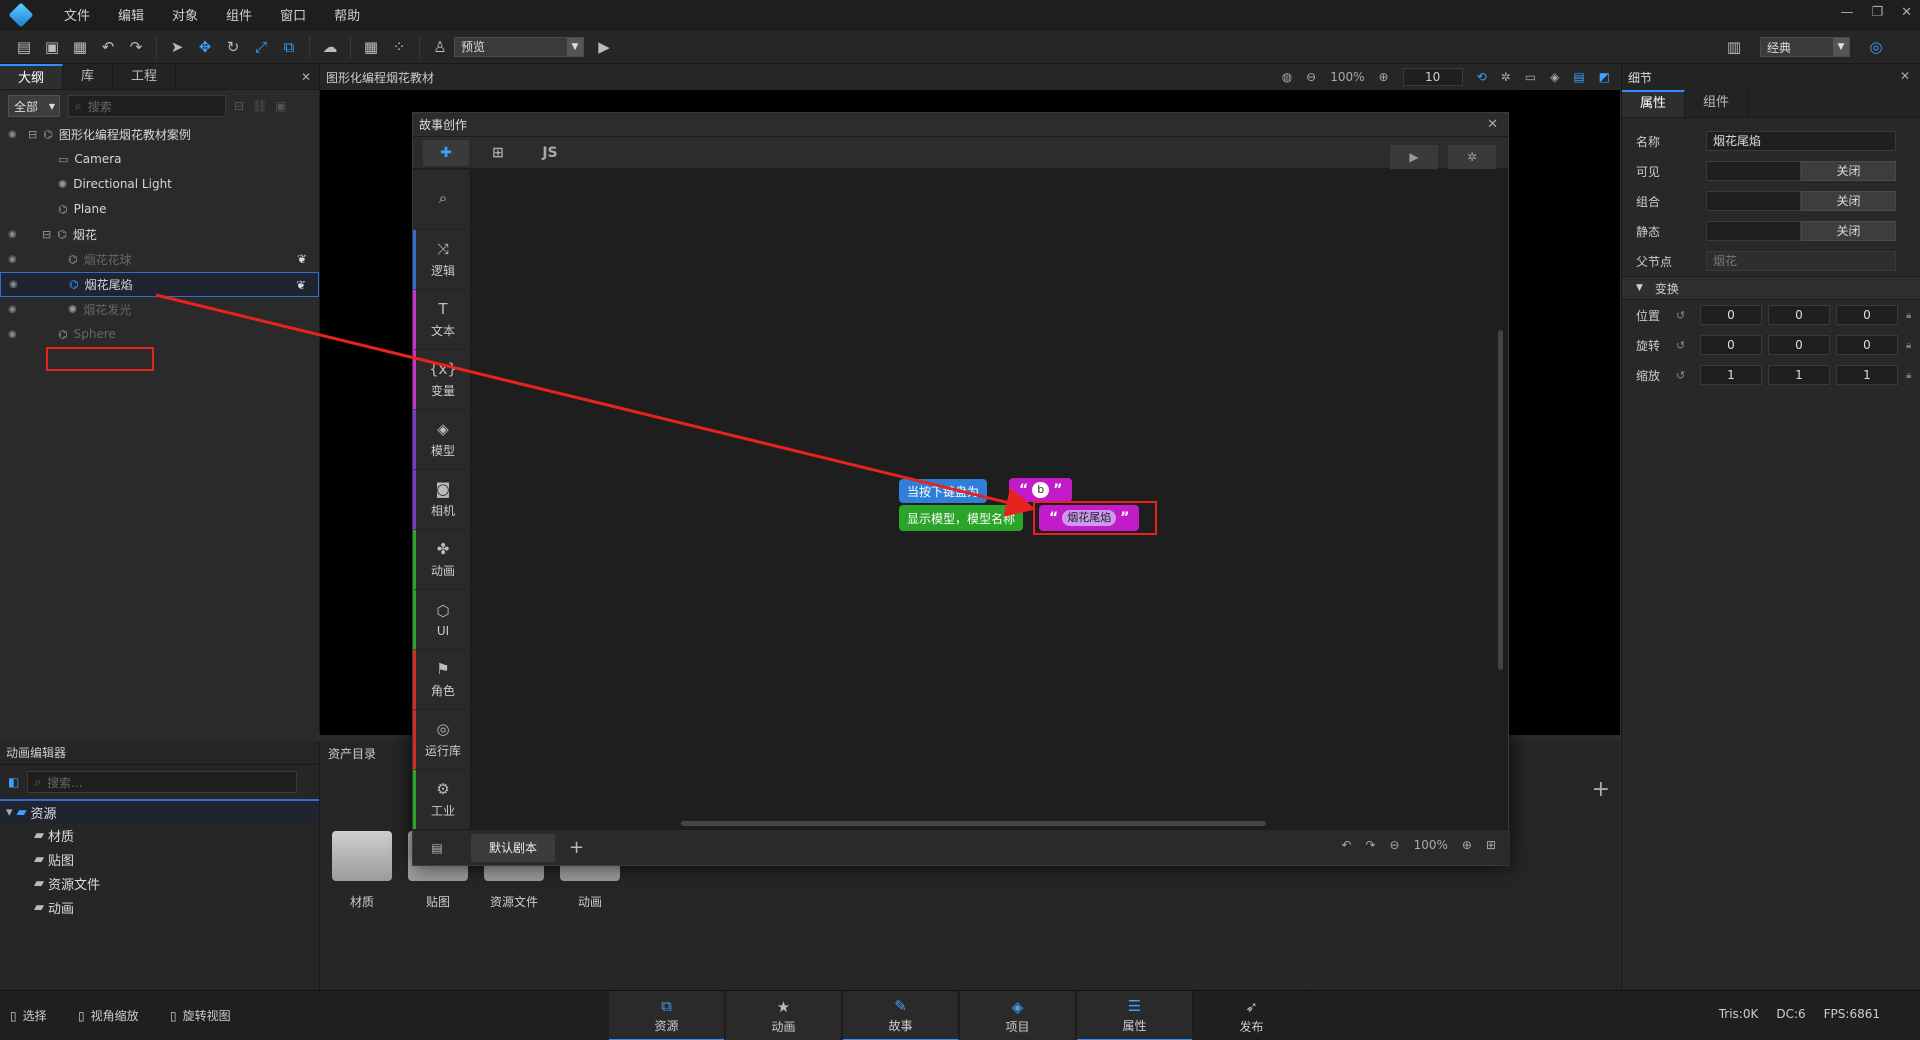  What do you see at coordinates (1472, 157) in the screenshot?
I see `debug-icon: ✲` at bounding box center [1472, 157].